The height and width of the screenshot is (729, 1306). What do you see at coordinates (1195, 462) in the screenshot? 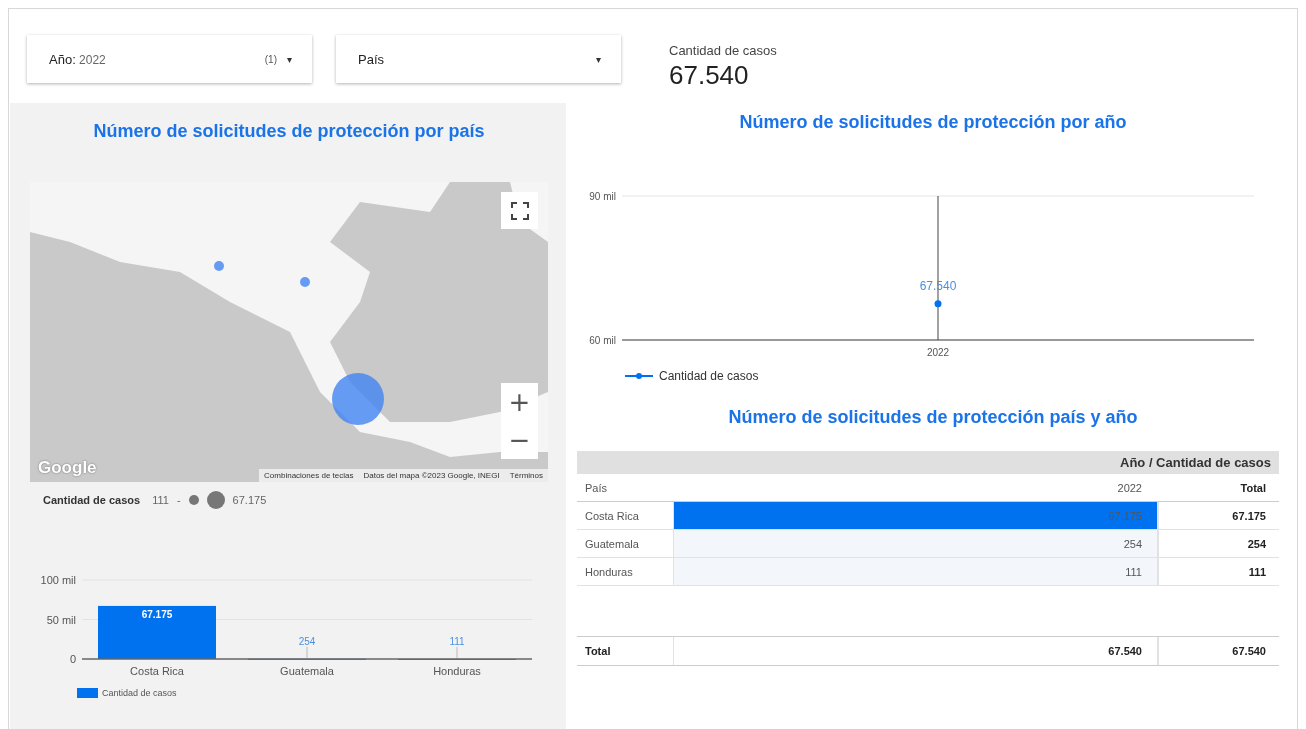
I see `column-group-header: Año / Cantidad de casos` at bounding box center [1195, 462].